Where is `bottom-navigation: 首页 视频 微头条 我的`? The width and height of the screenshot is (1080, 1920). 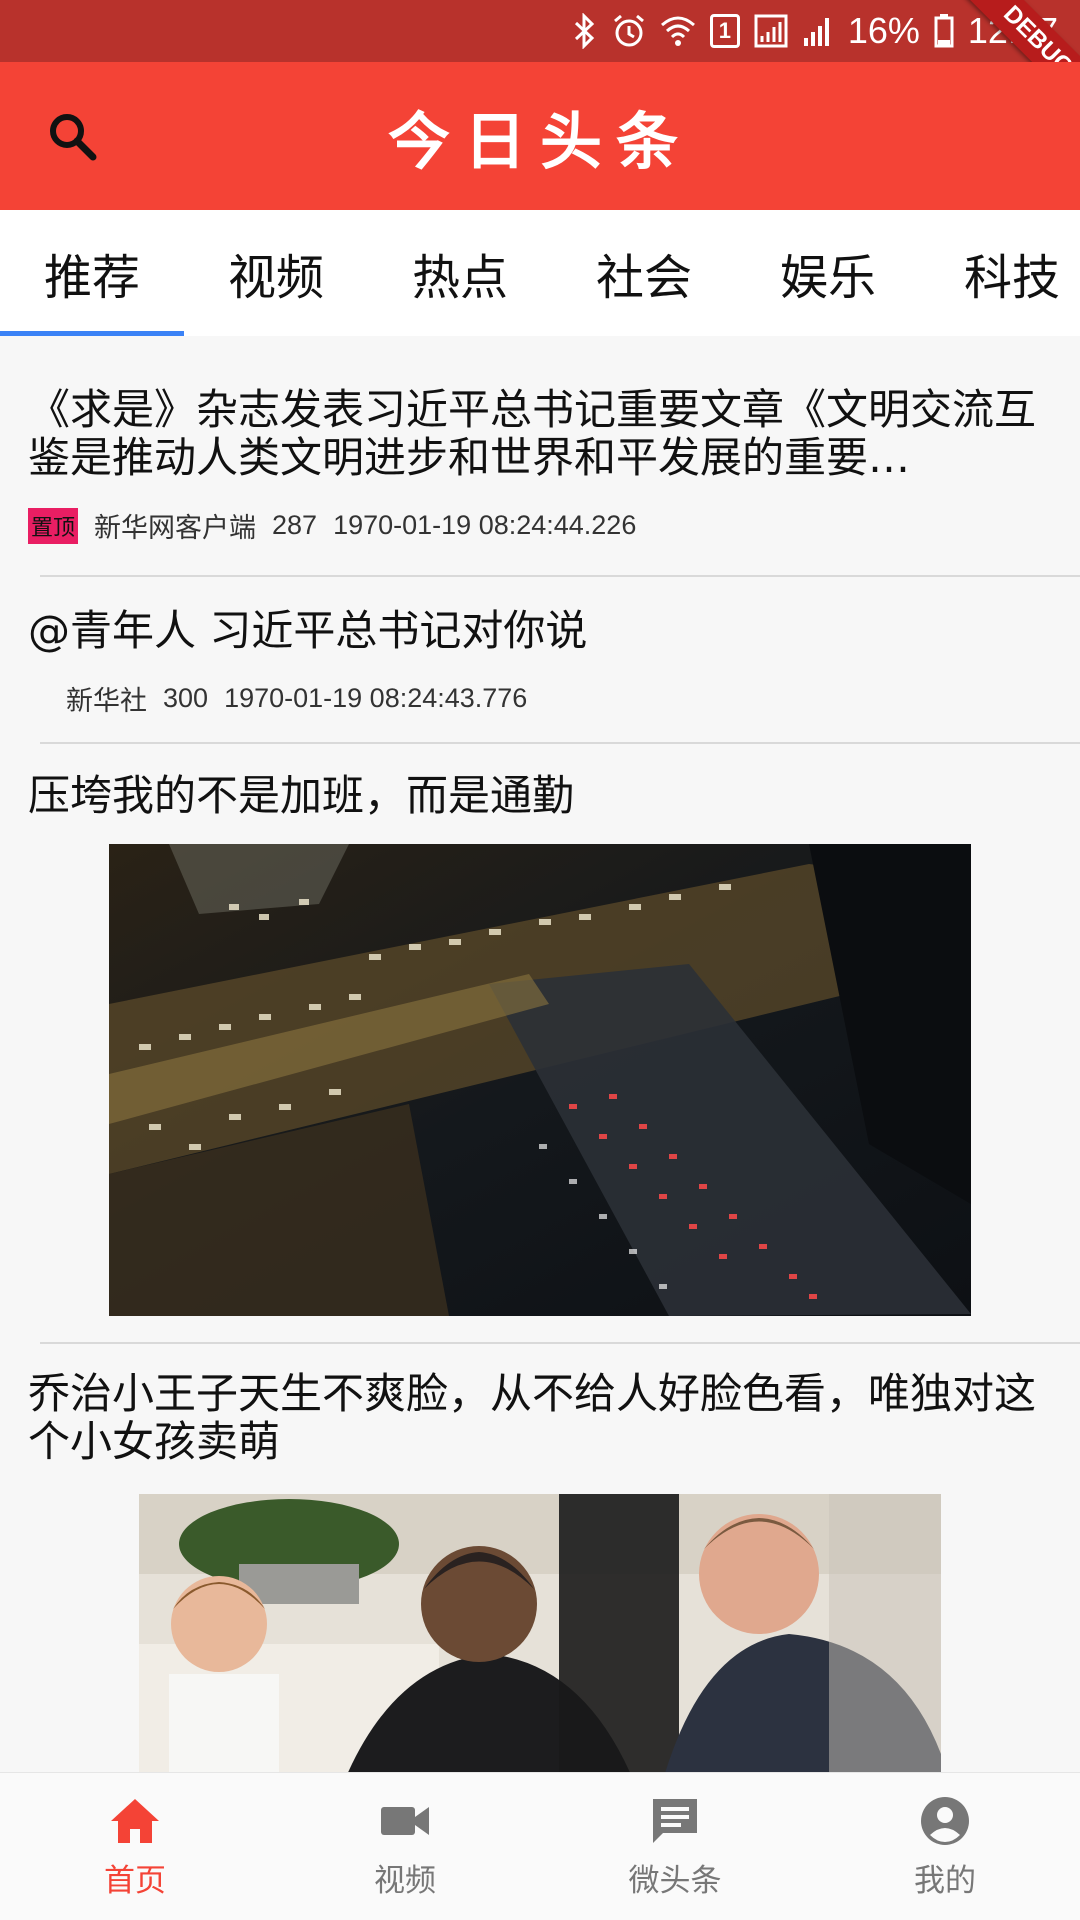
bottom-navigation: 首页 视频 微头条 我的 is located at coordinates (540, 1846).